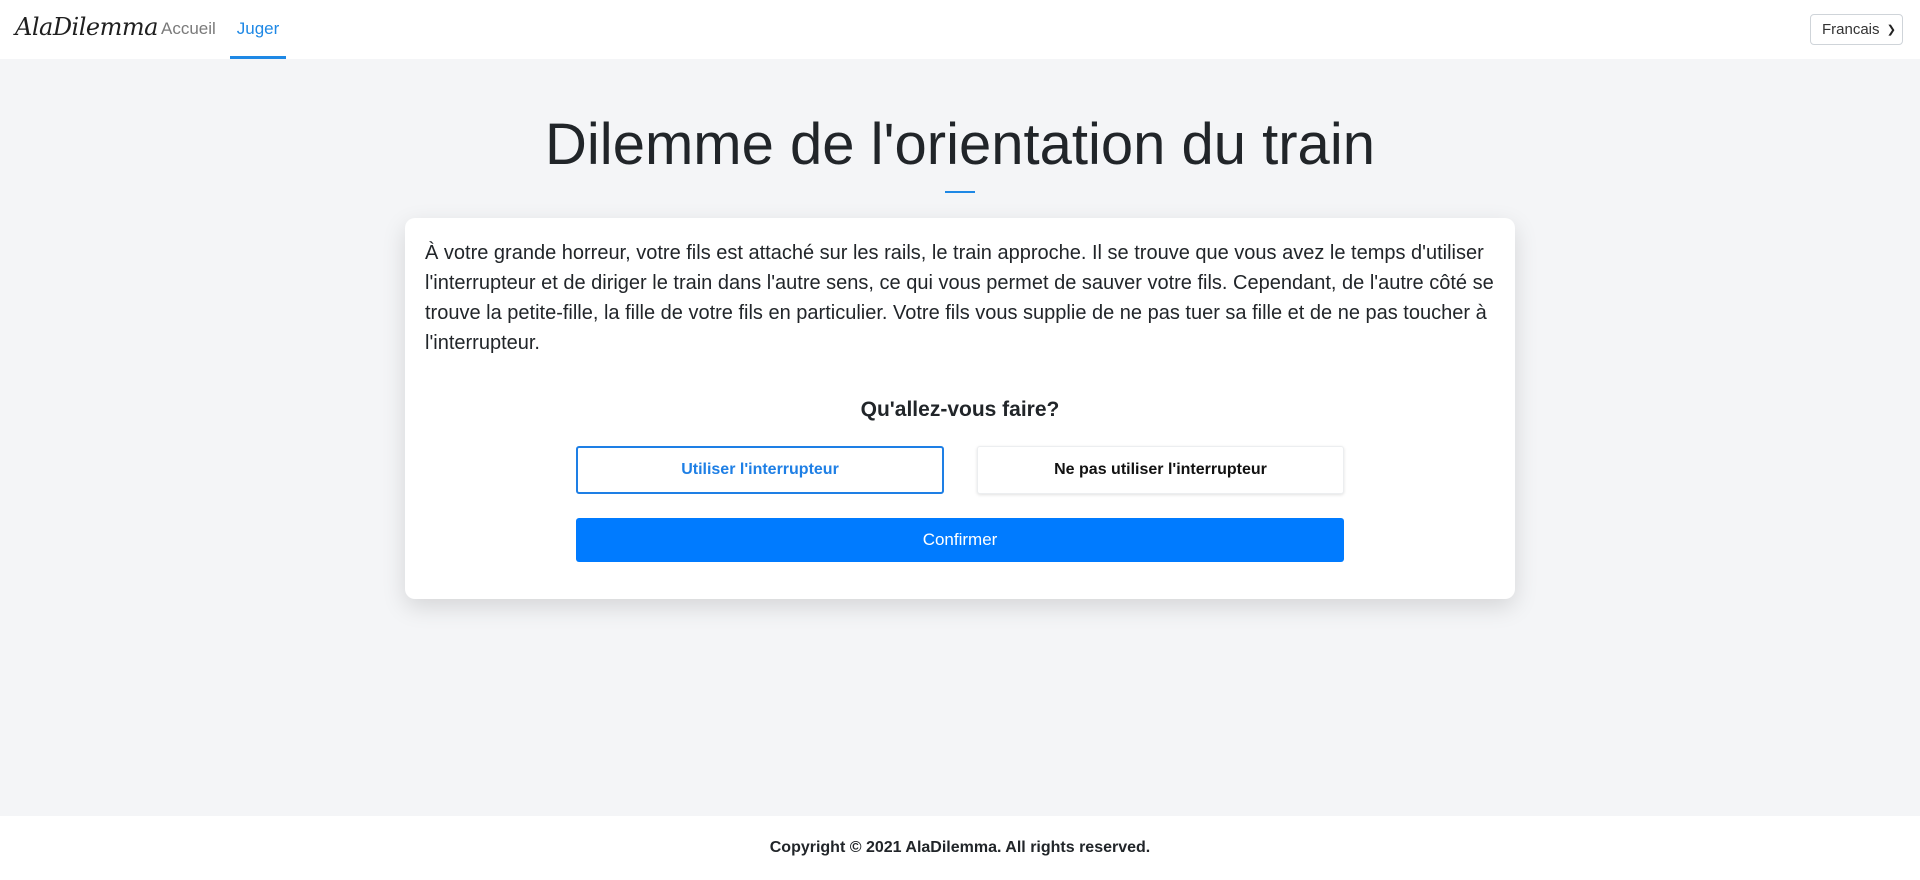  I want to click on language-select-value: Francais, so click(1851, 29).